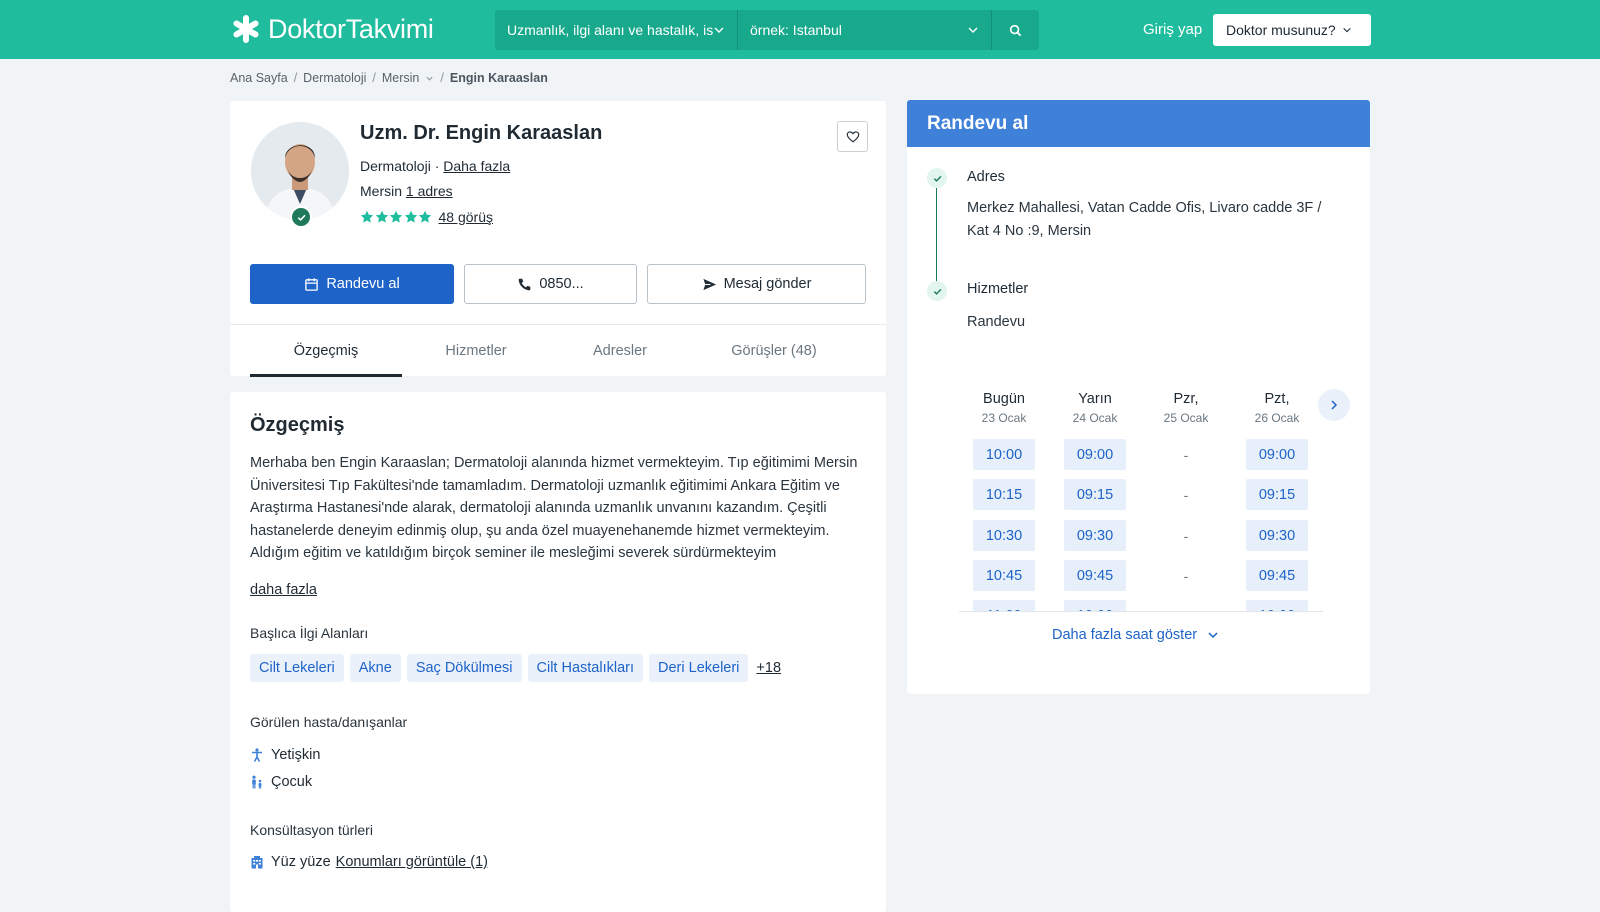 This screenshot has height=912, width=1600. Describe the element at coordinates (1015, 30) in the screenshot. I see `search-button` at that location.